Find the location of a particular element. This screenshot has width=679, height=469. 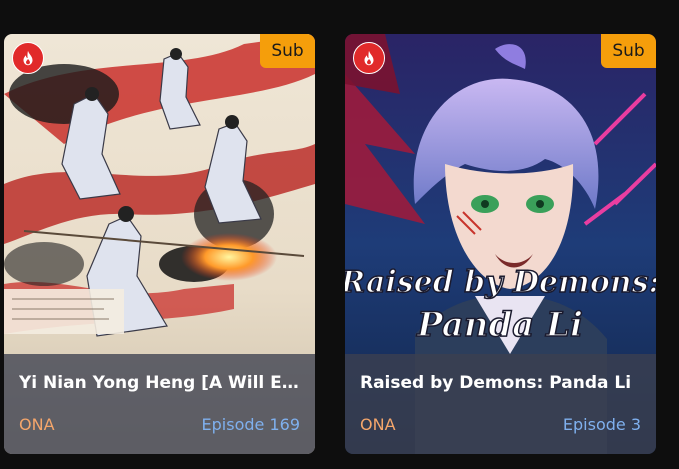

poster-title-line-2: Panda Li is located at coordinates (499, 325).